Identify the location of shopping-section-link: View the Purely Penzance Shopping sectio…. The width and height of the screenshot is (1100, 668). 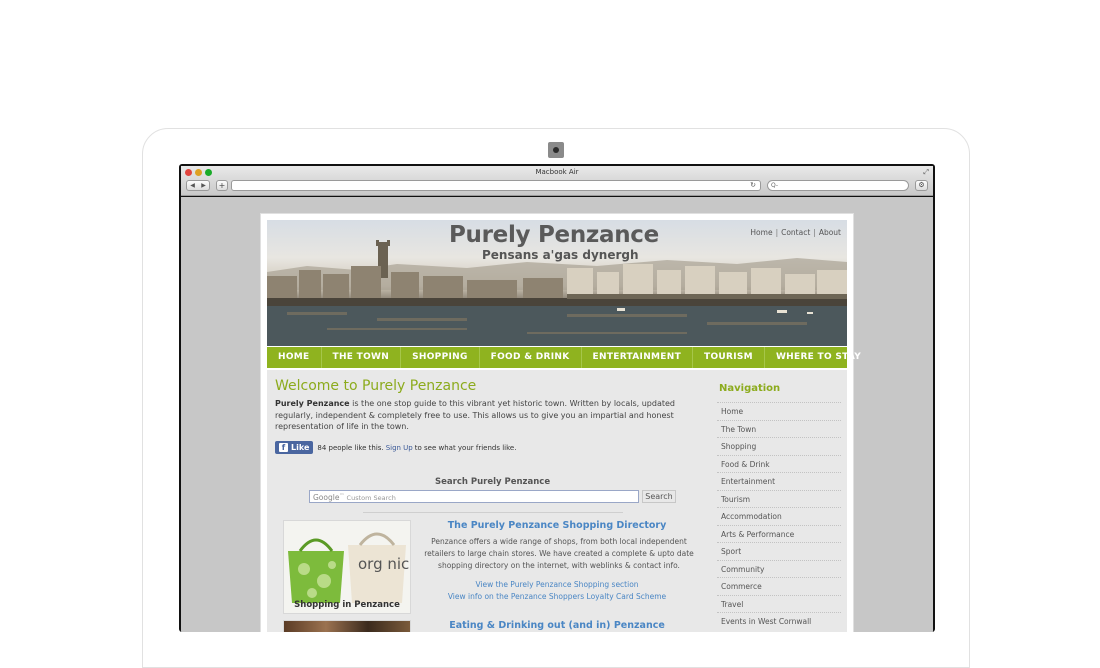
(557, 584).